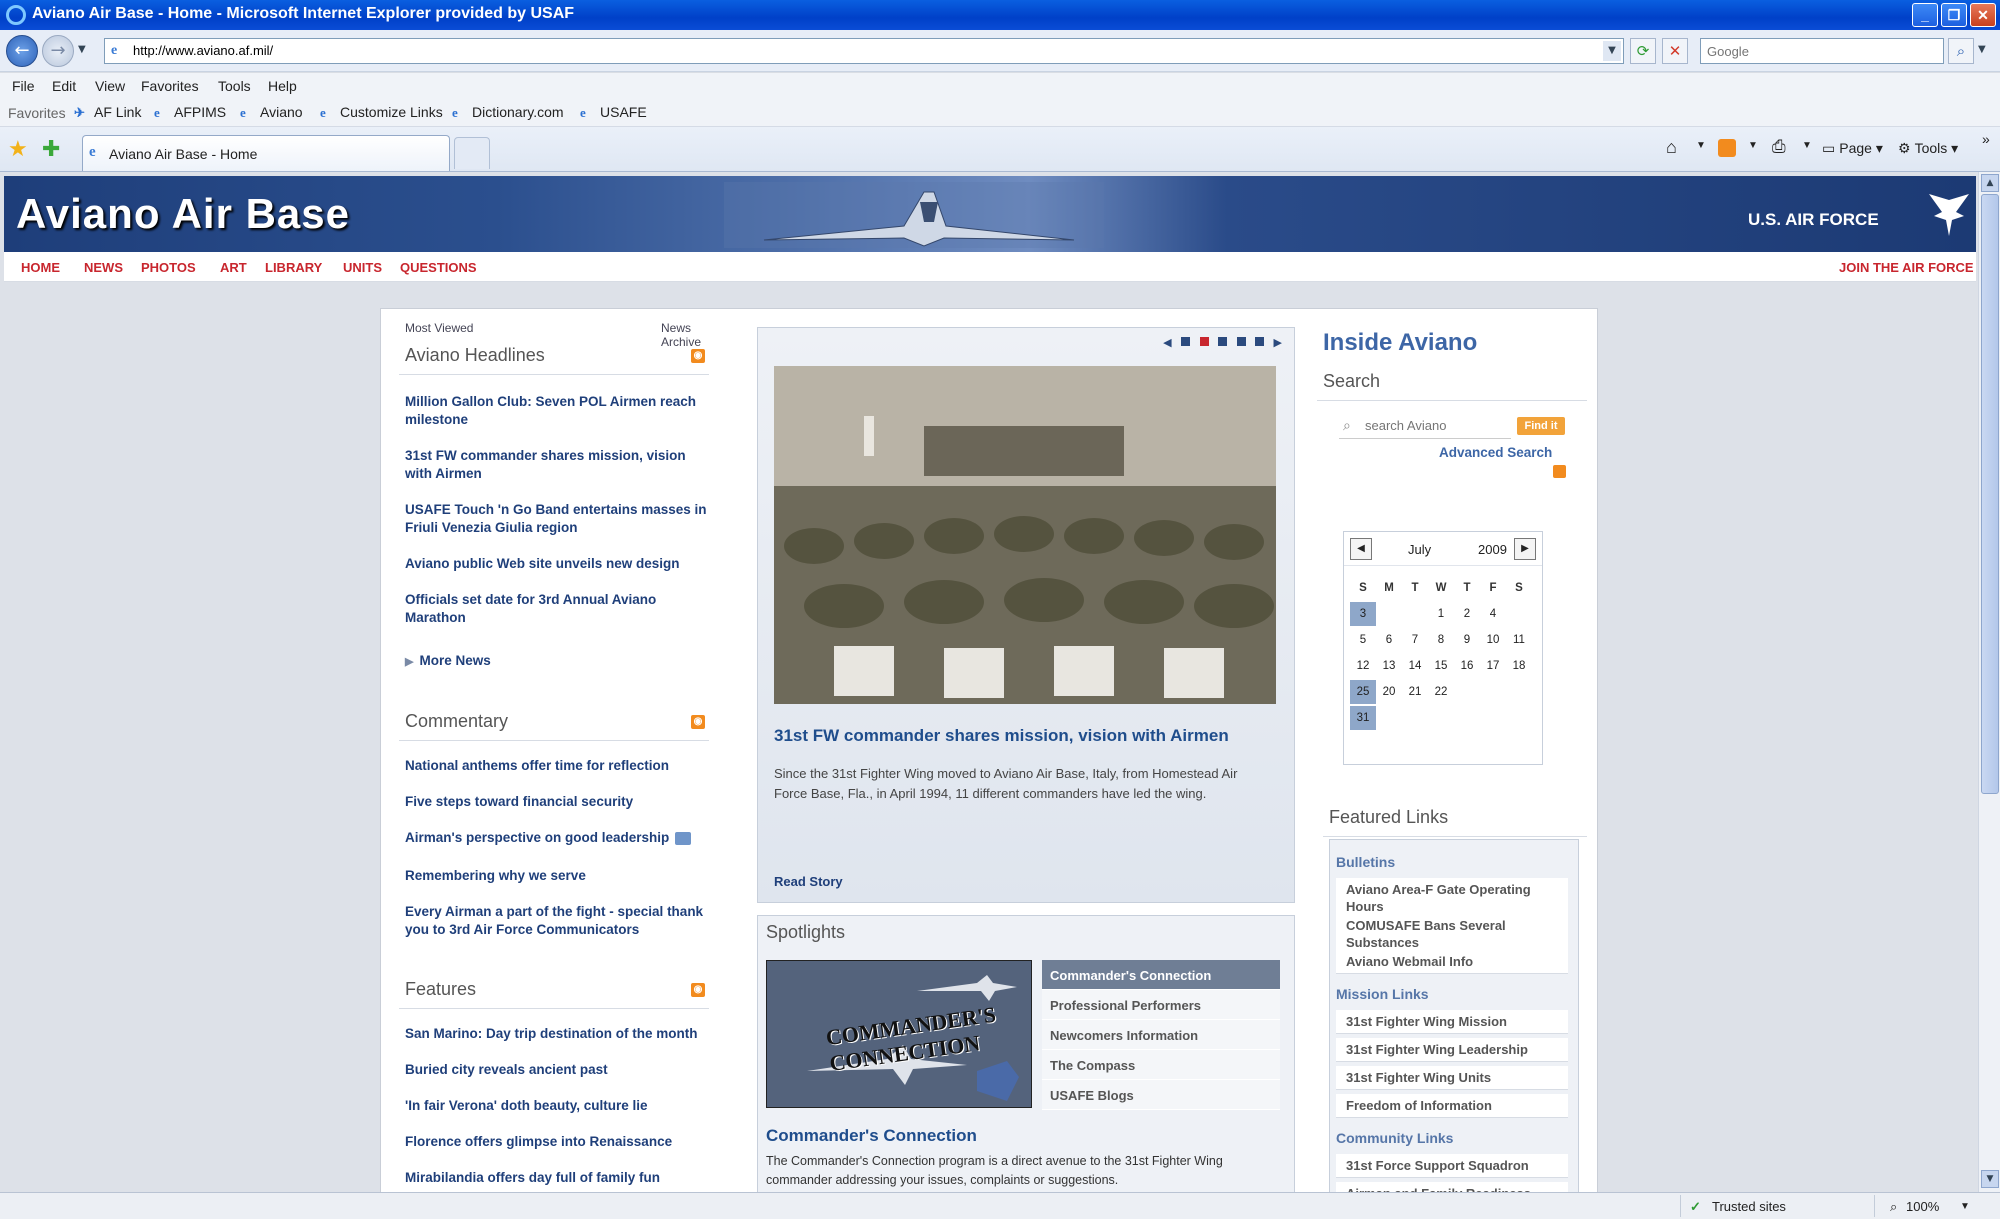 This screenshot has width=2000, height=1219. Describe the element at coordinates (1361, 549) in the screenshot. I see `prev-month-icon: ◀` at that location.